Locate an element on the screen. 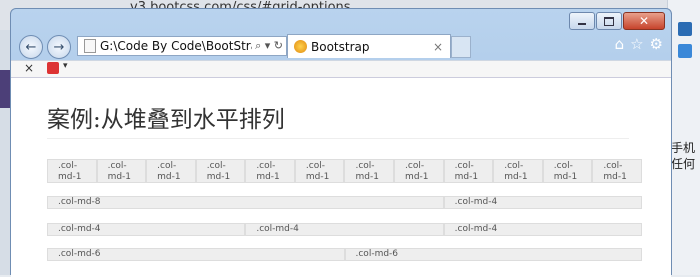  toolbar-icons: ⌂ ☆ ⚙ is located at coordinates (639, 44).